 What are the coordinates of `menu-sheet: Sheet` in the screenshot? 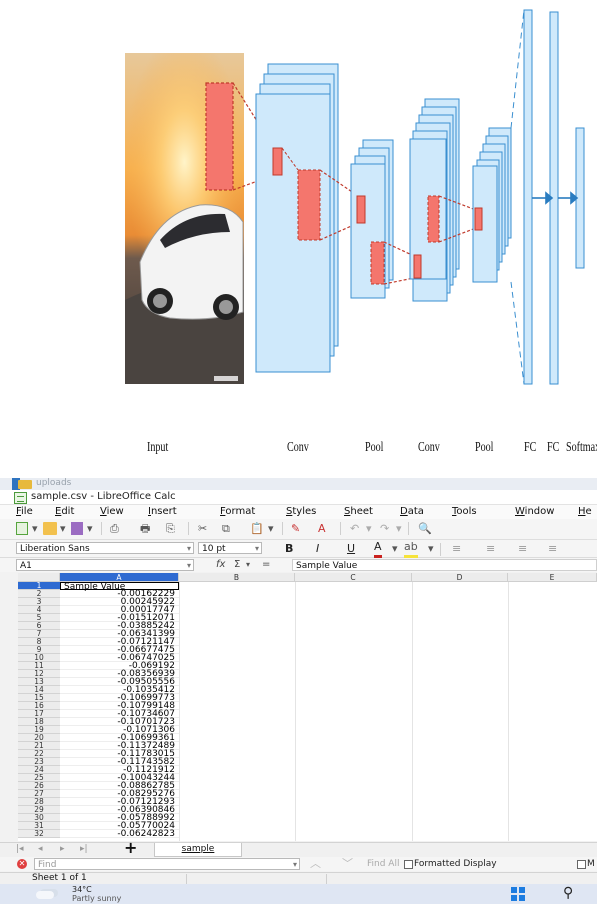 It's located at (358, 511).